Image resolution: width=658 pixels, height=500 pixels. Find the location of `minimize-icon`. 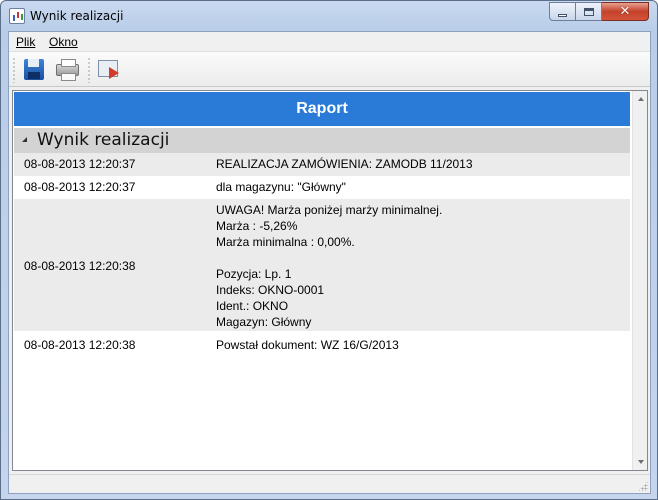

minimize-icon is located at coordinates (562, 15).